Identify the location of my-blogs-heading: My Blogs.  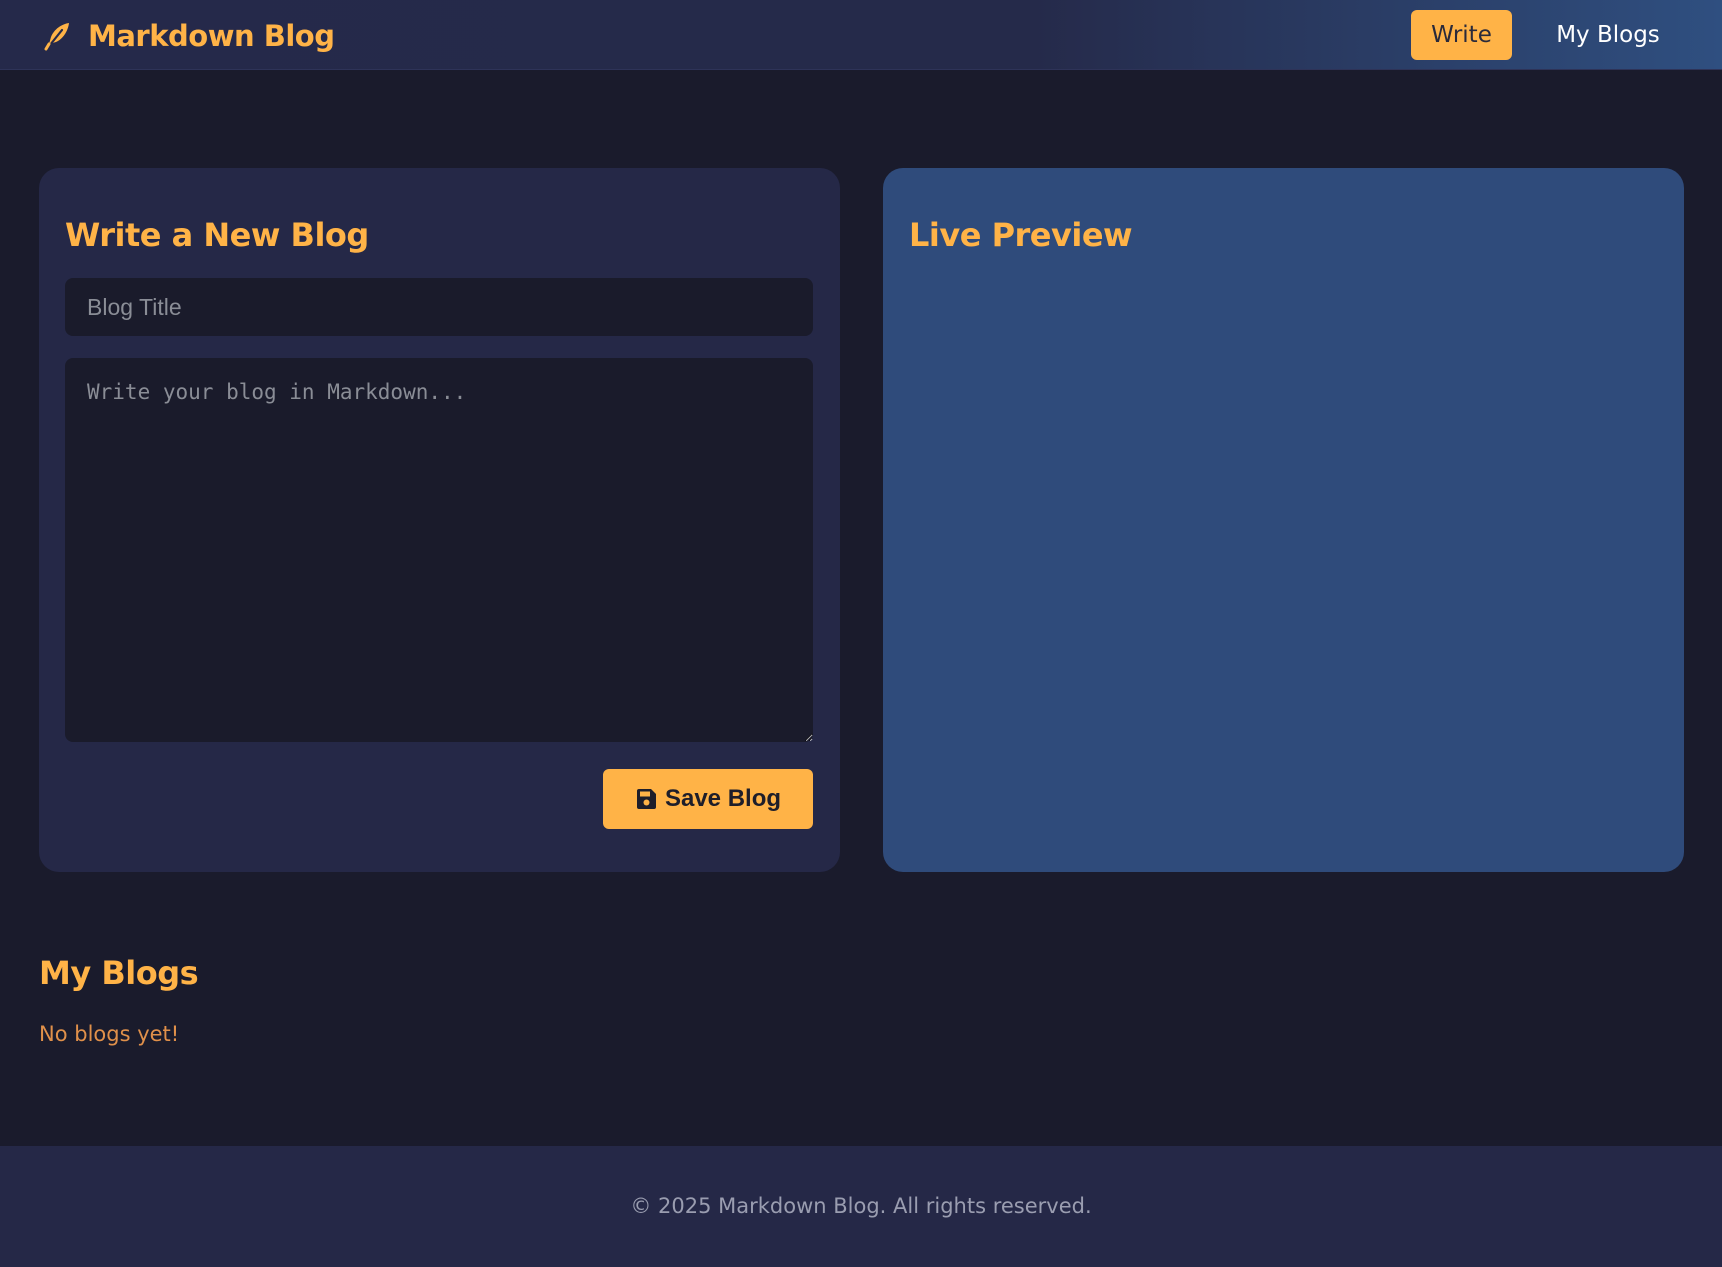
(119, 973).